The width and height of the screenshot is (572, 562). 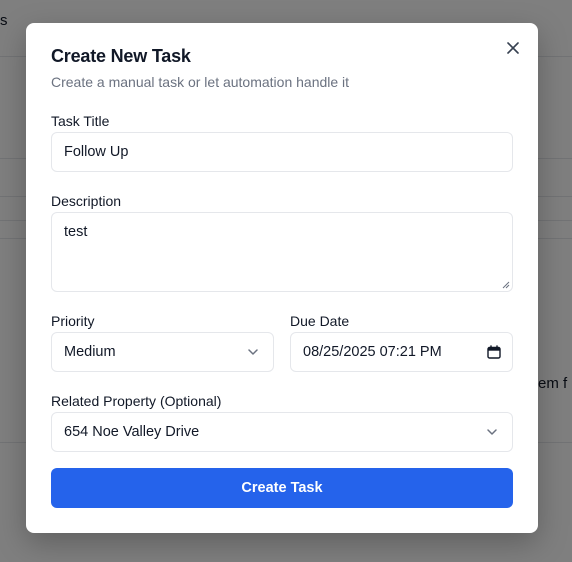 I want to click on task-title-value: Follow Up, so click(x=96, y=152).